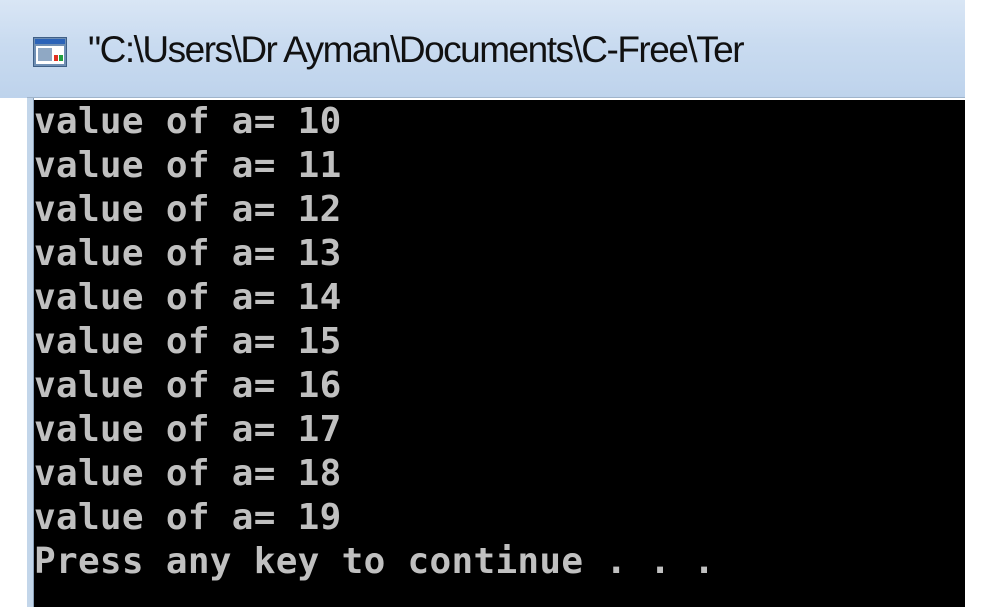 This screenshot has height=607, width=987. Describe the element at coordinates (375, 561) in the screenshot. I see `console-prompt-line: Press any key to continue . . .` at that location.